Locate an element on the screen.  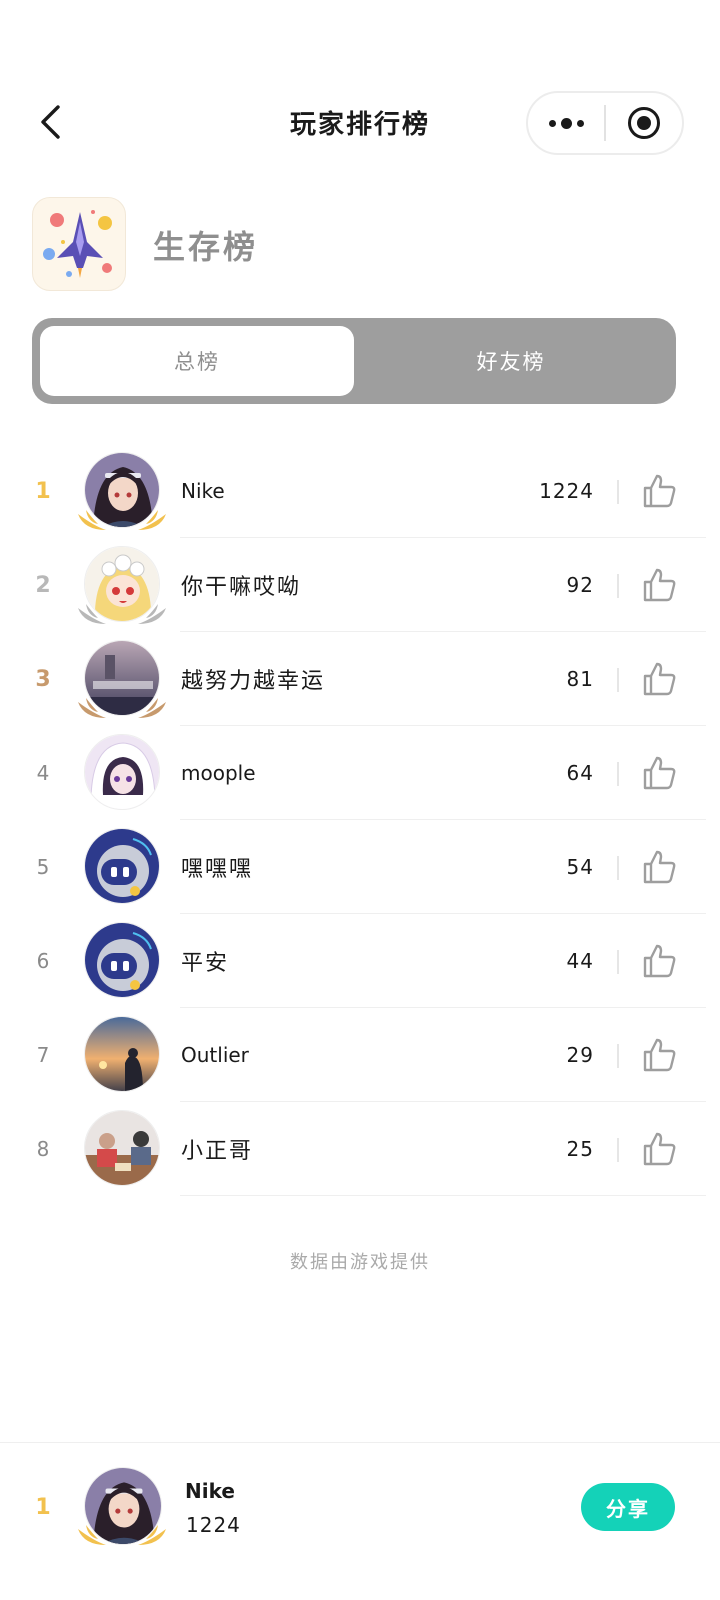
player-score: 1224 is located at coordinates (566, 491).